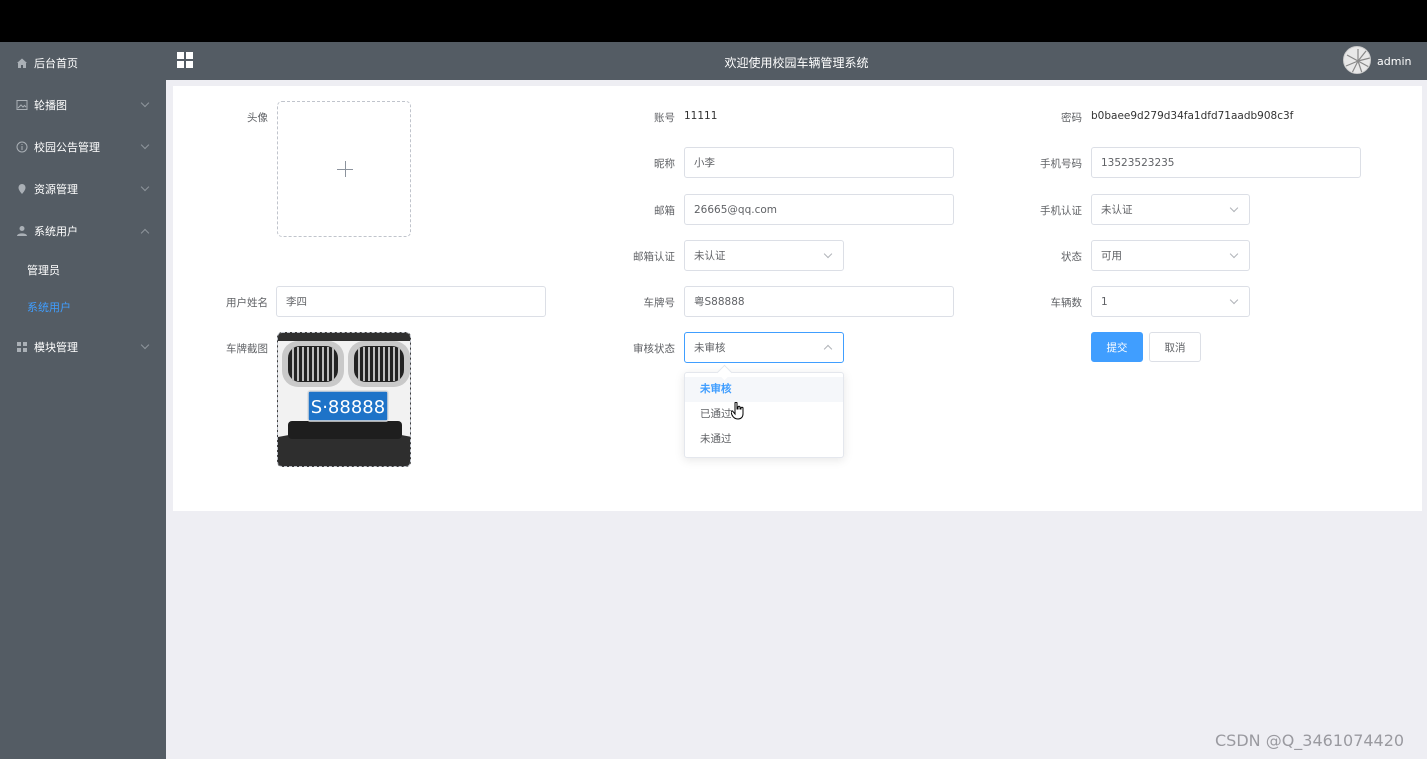 The image size is (1427, 759). What do you see at coordinates (56, 231) in the screenshot?
I see `sidebar-item-label: 系统用户` at bounding box center [56, 231].